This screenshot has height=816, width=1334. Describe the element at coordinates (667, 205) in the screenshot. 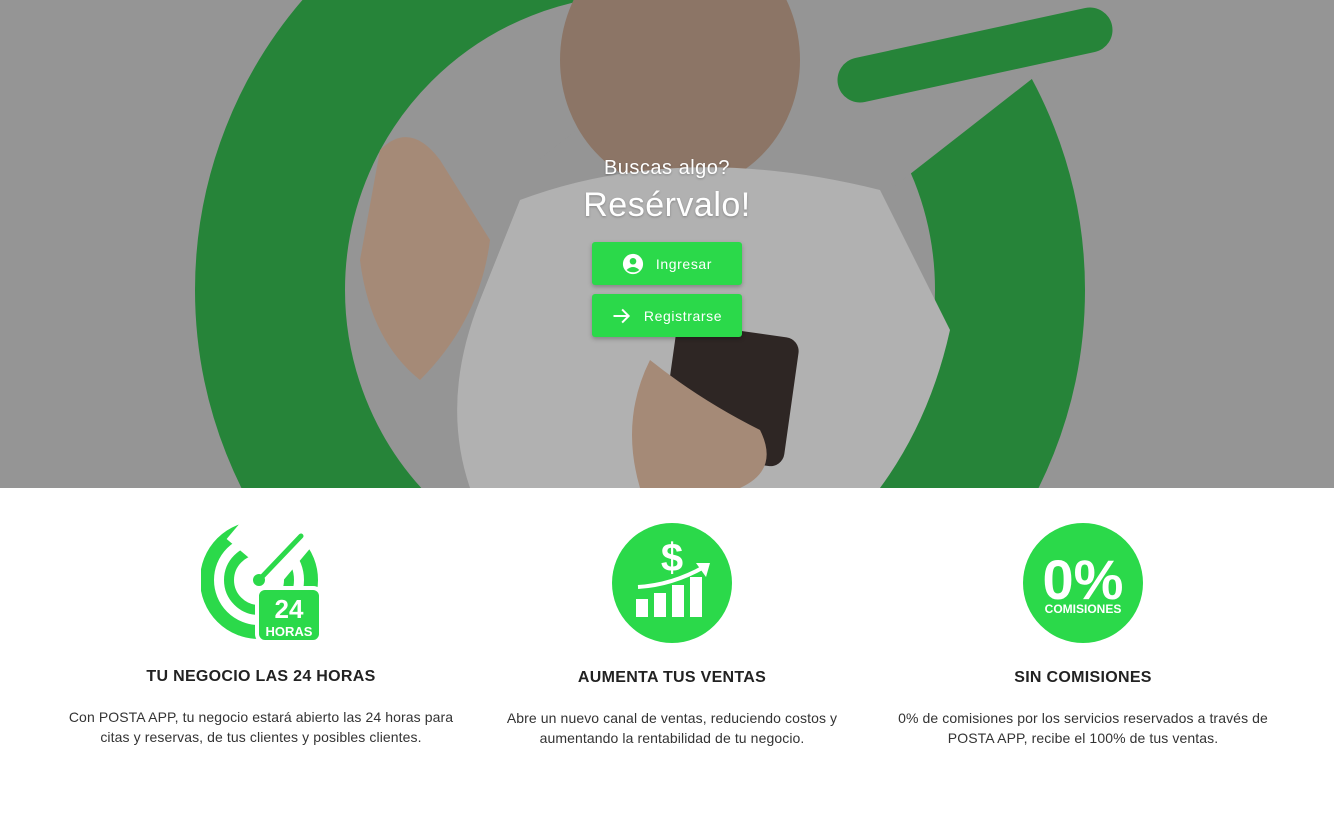

I see `hero-title: Resérvalo!` at that location.